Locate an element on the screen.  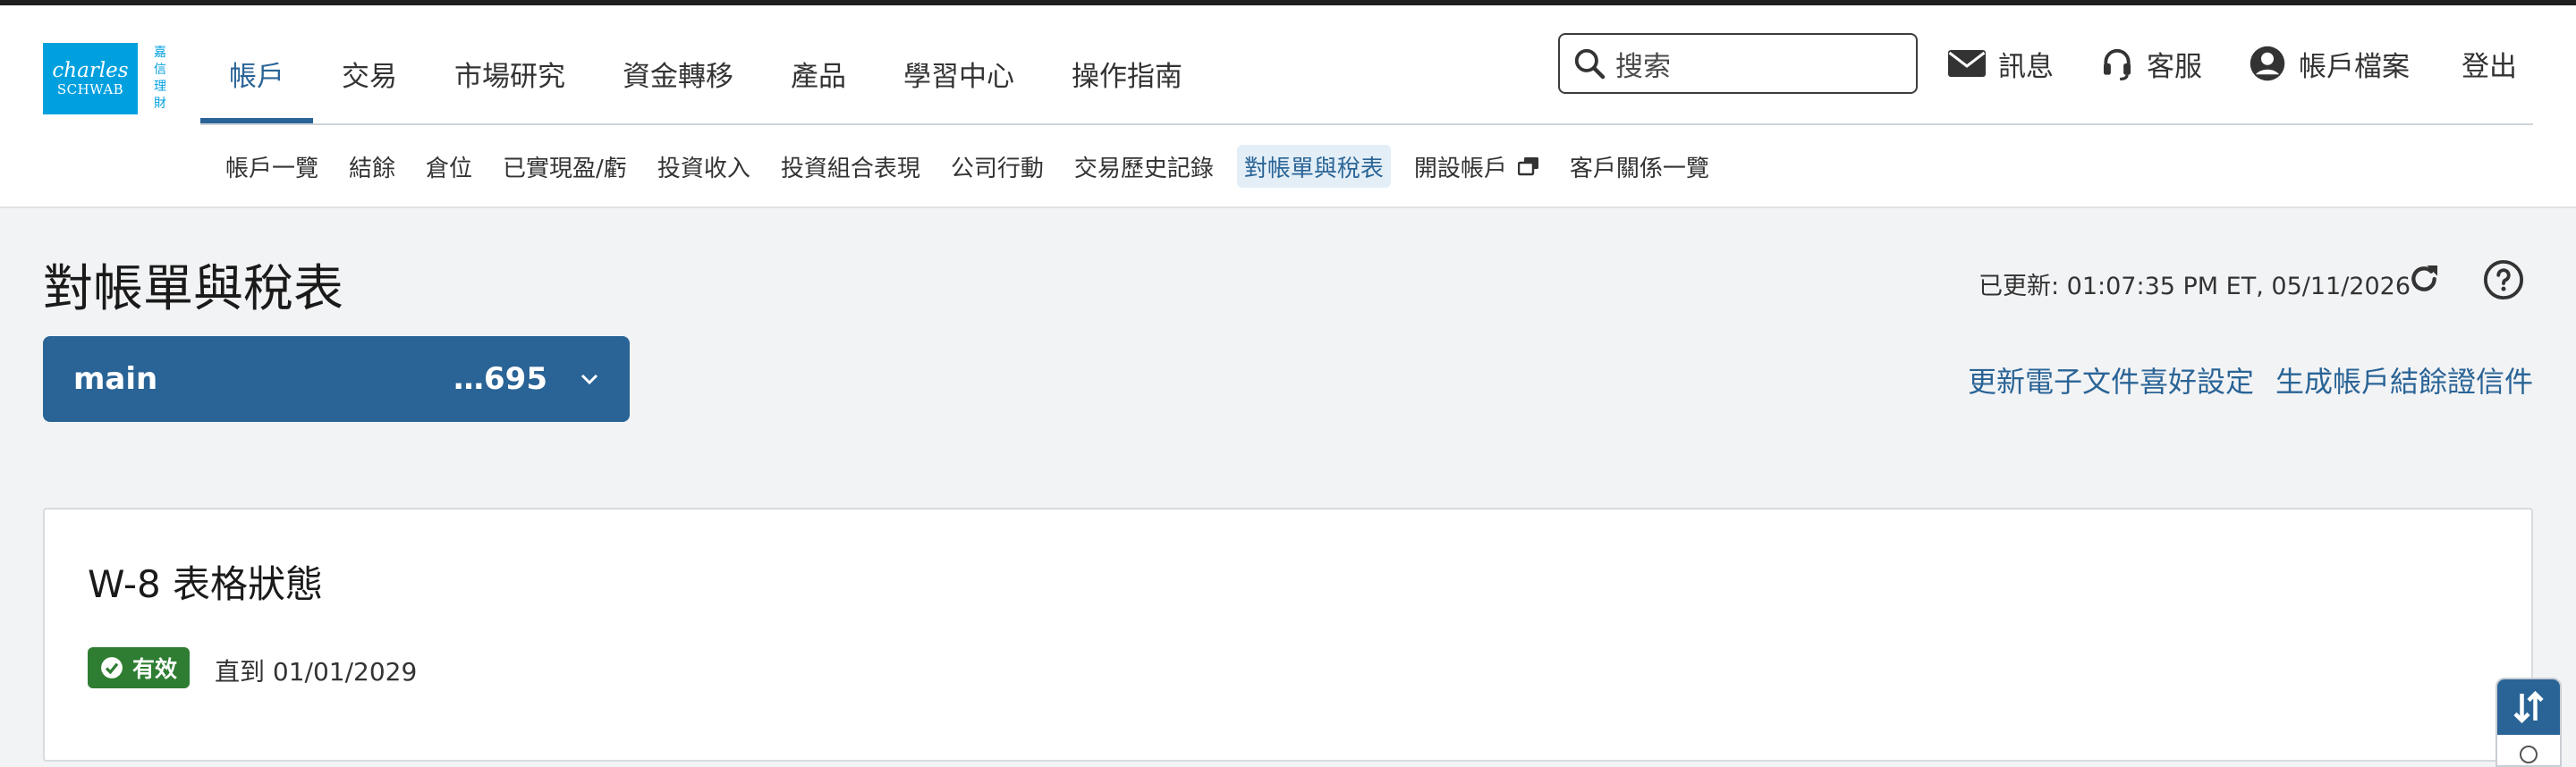
sort-arrows-icon is located at coordinates (2528, 707).